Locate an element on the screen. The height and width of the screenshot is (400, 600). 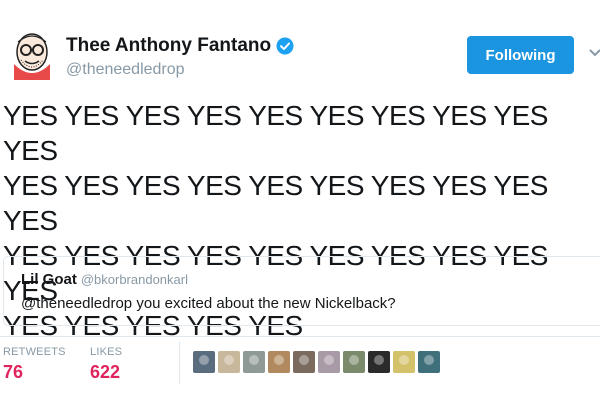
author-info: Thee Anthony Fantano @theneedledrop is located at coordinates (180, 57).